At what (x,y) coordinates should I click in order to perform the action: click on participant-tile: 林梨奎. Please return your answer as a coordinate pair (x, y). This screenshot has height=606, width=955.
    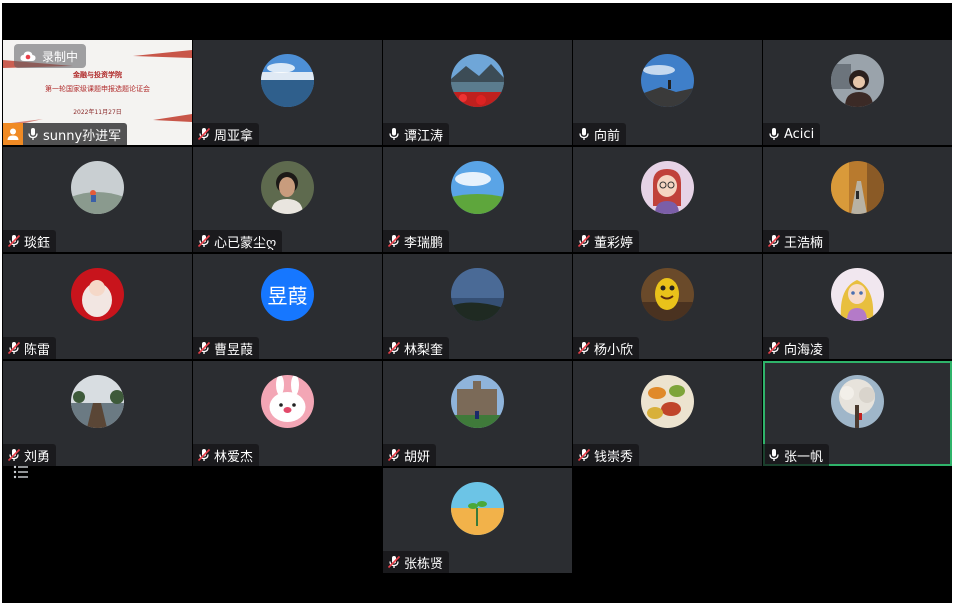
    Looking at the image, I should click on (477, 306).